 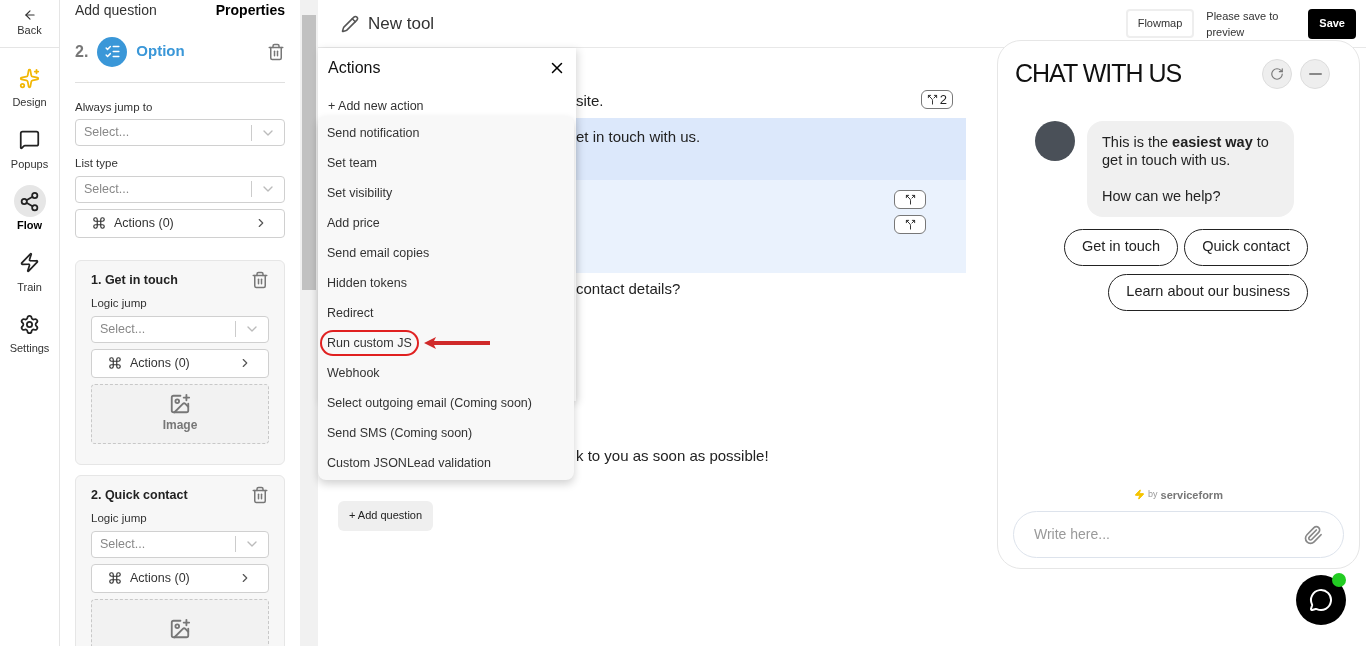 I want to click on nav-item: Design, so click(x=29, y=86).